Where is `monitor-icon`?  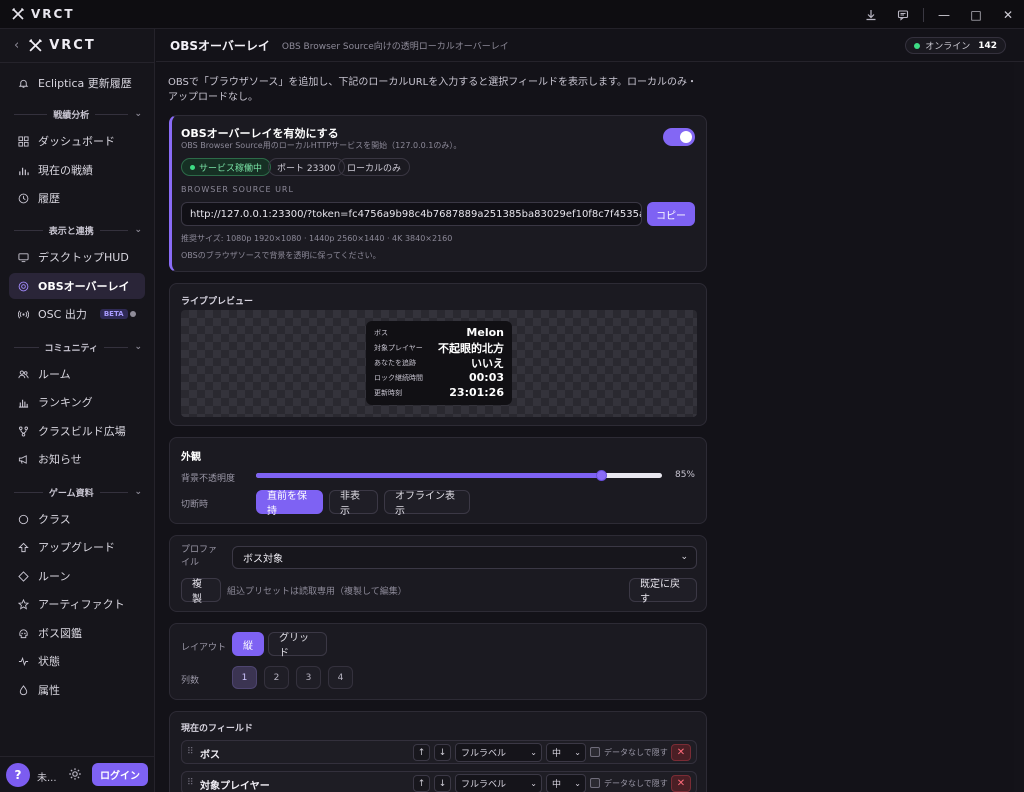 monitor-icon is located at coordinates (23, 257).